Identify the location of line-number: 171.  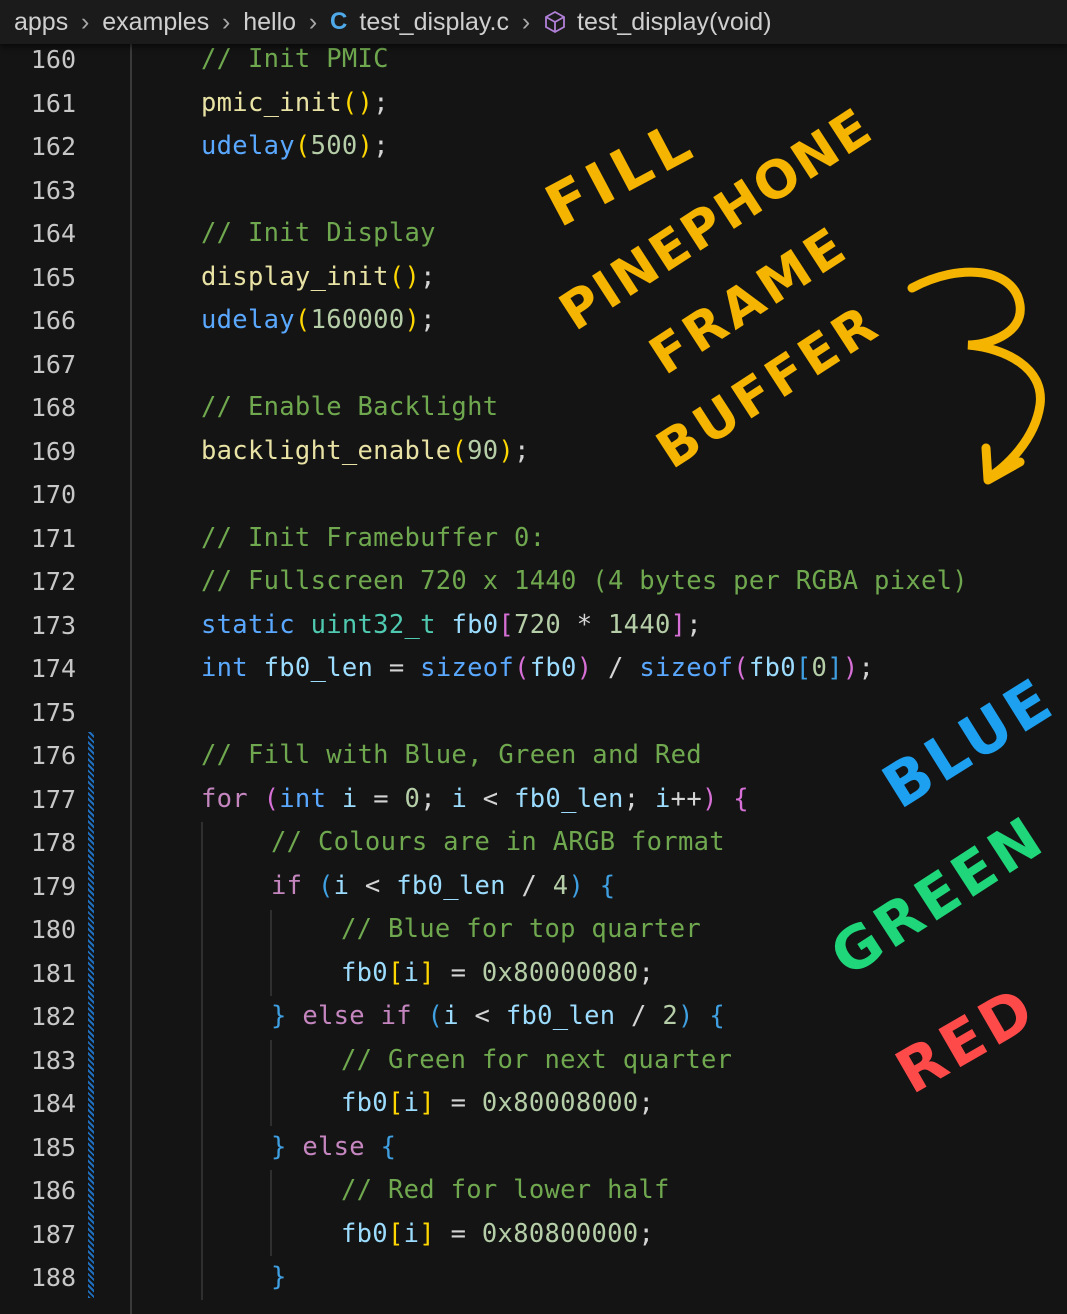
(53, 538).